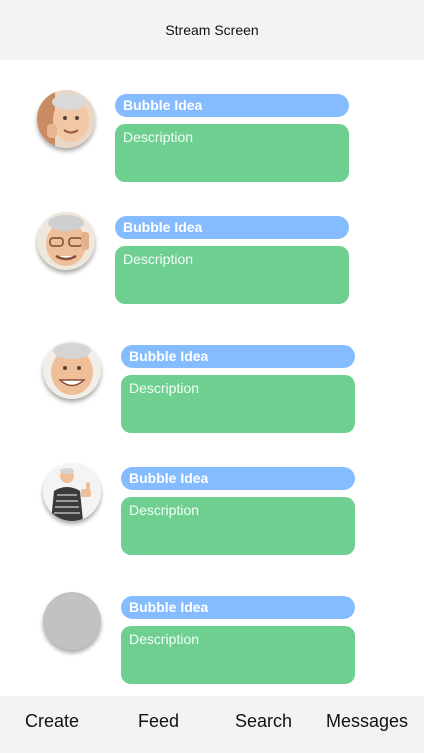 The image size is (424, 753). What do you see at coordinates (66, 119) in the screenshot?
I see `man-face-photo-icon` at bounding box center [66, 119].